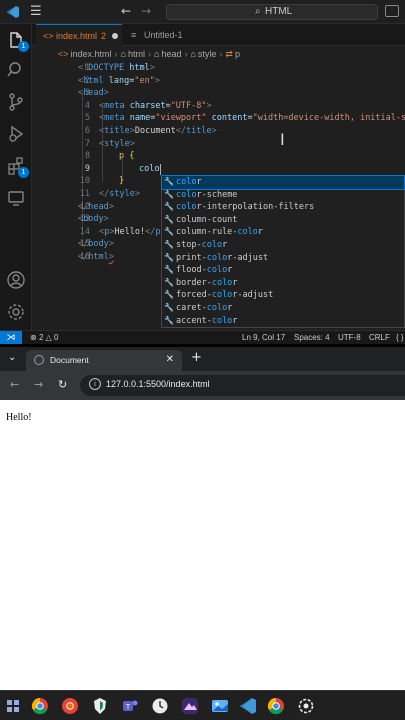 The height and width of the screenshot is (720, 405). What do you see at coordinates (220, 706) in the screenshot?
I see `photos-icon` at bounding box center [220, 706].